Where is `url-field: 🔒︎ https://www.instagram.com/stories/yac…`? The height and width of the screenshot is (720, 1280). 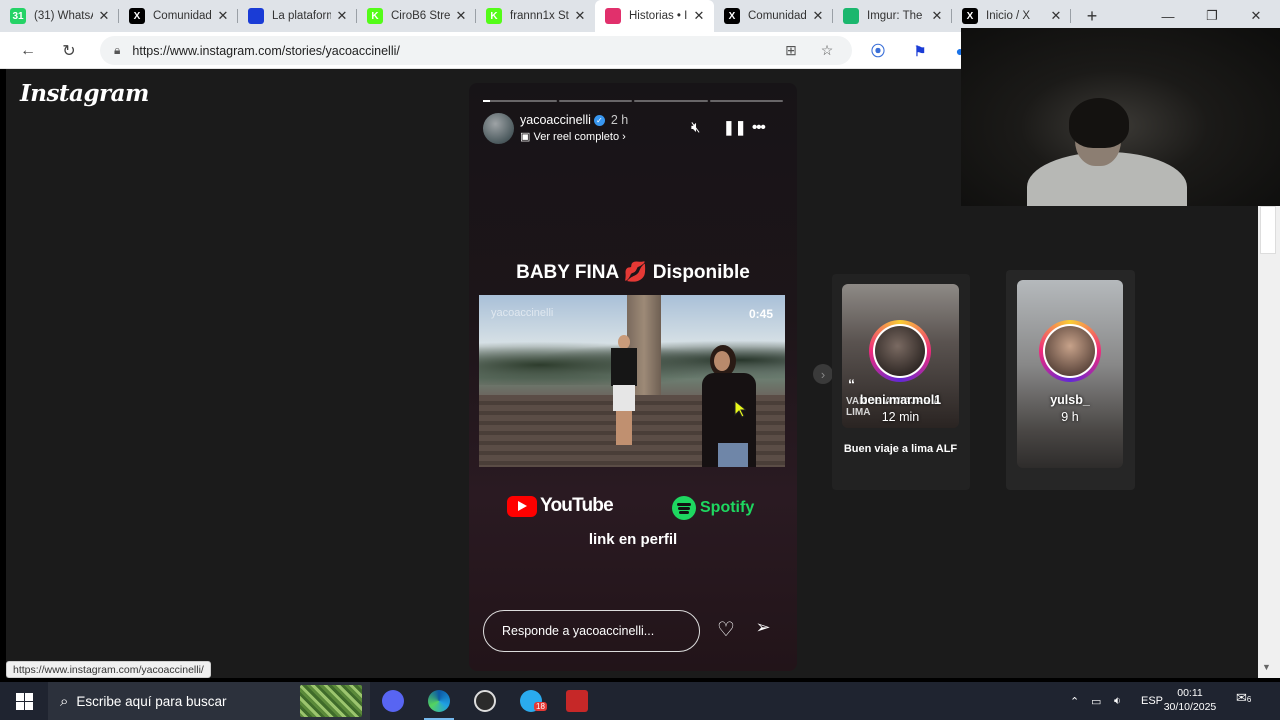 url-field: 🔒︎ https://www.instagram.com/stories/yac… is located at coordinates (476, 50).